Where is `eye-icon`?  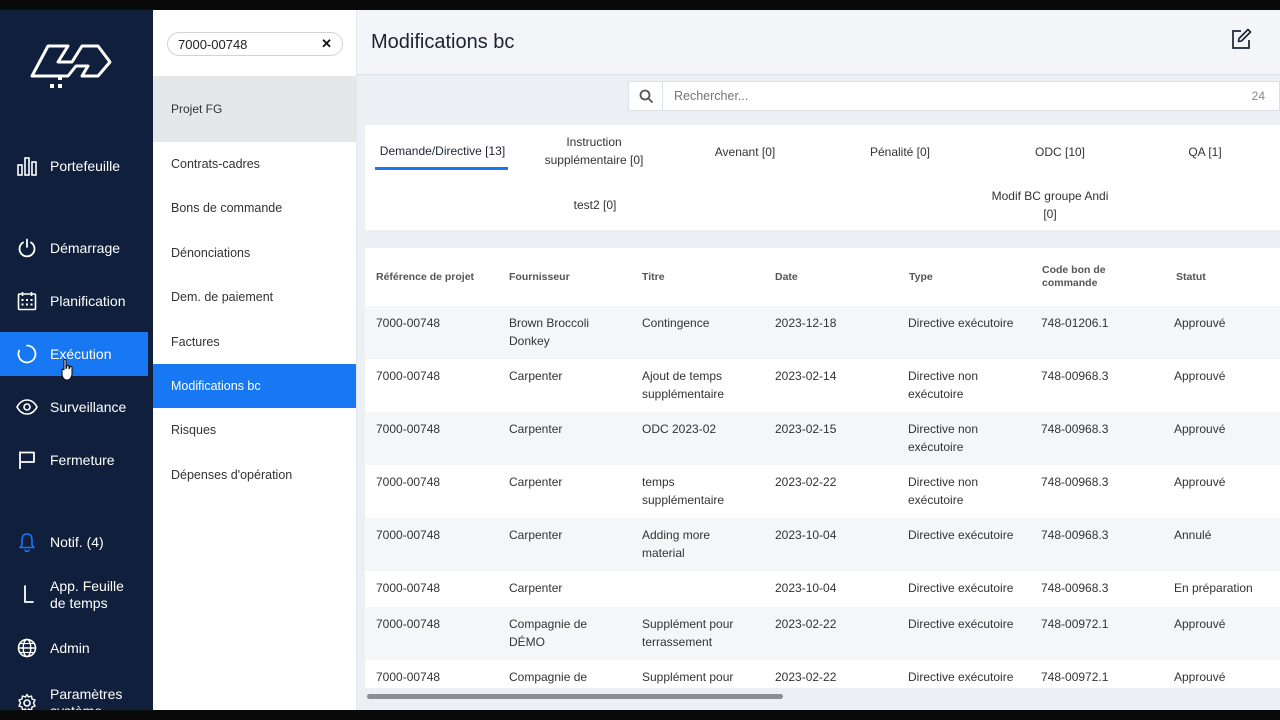
eye-icon is located at coordinates (27, 407).